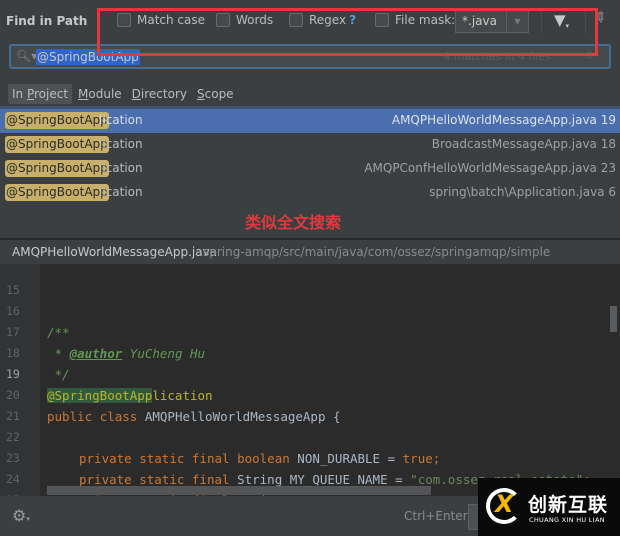 The height and width of the screenshot is (536, 620). Describe the element at coordinates (40, 94) in the screenshot. I see `tab-in-project: In Project` at that location.